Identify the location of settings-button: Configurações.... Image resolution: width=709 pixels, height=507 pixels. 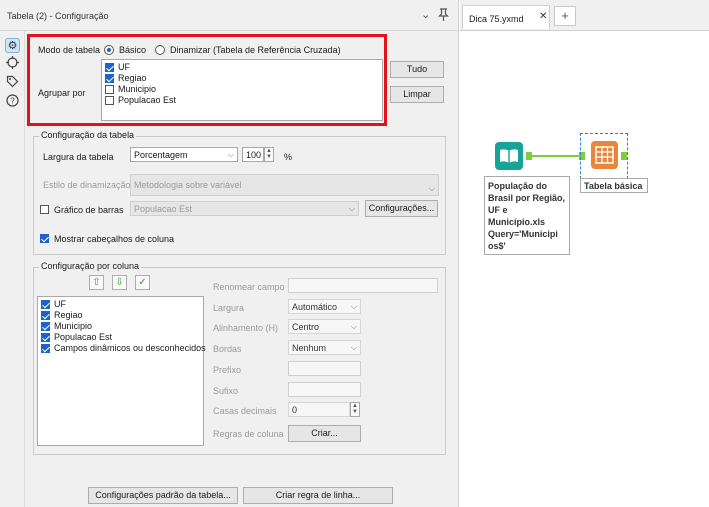
(401, 208).